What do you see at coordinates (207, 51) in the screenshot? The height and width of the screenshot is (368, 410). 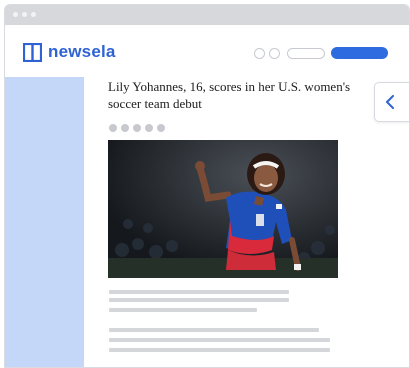 I see `site-header: newsela` at bounding box center [207, 51].